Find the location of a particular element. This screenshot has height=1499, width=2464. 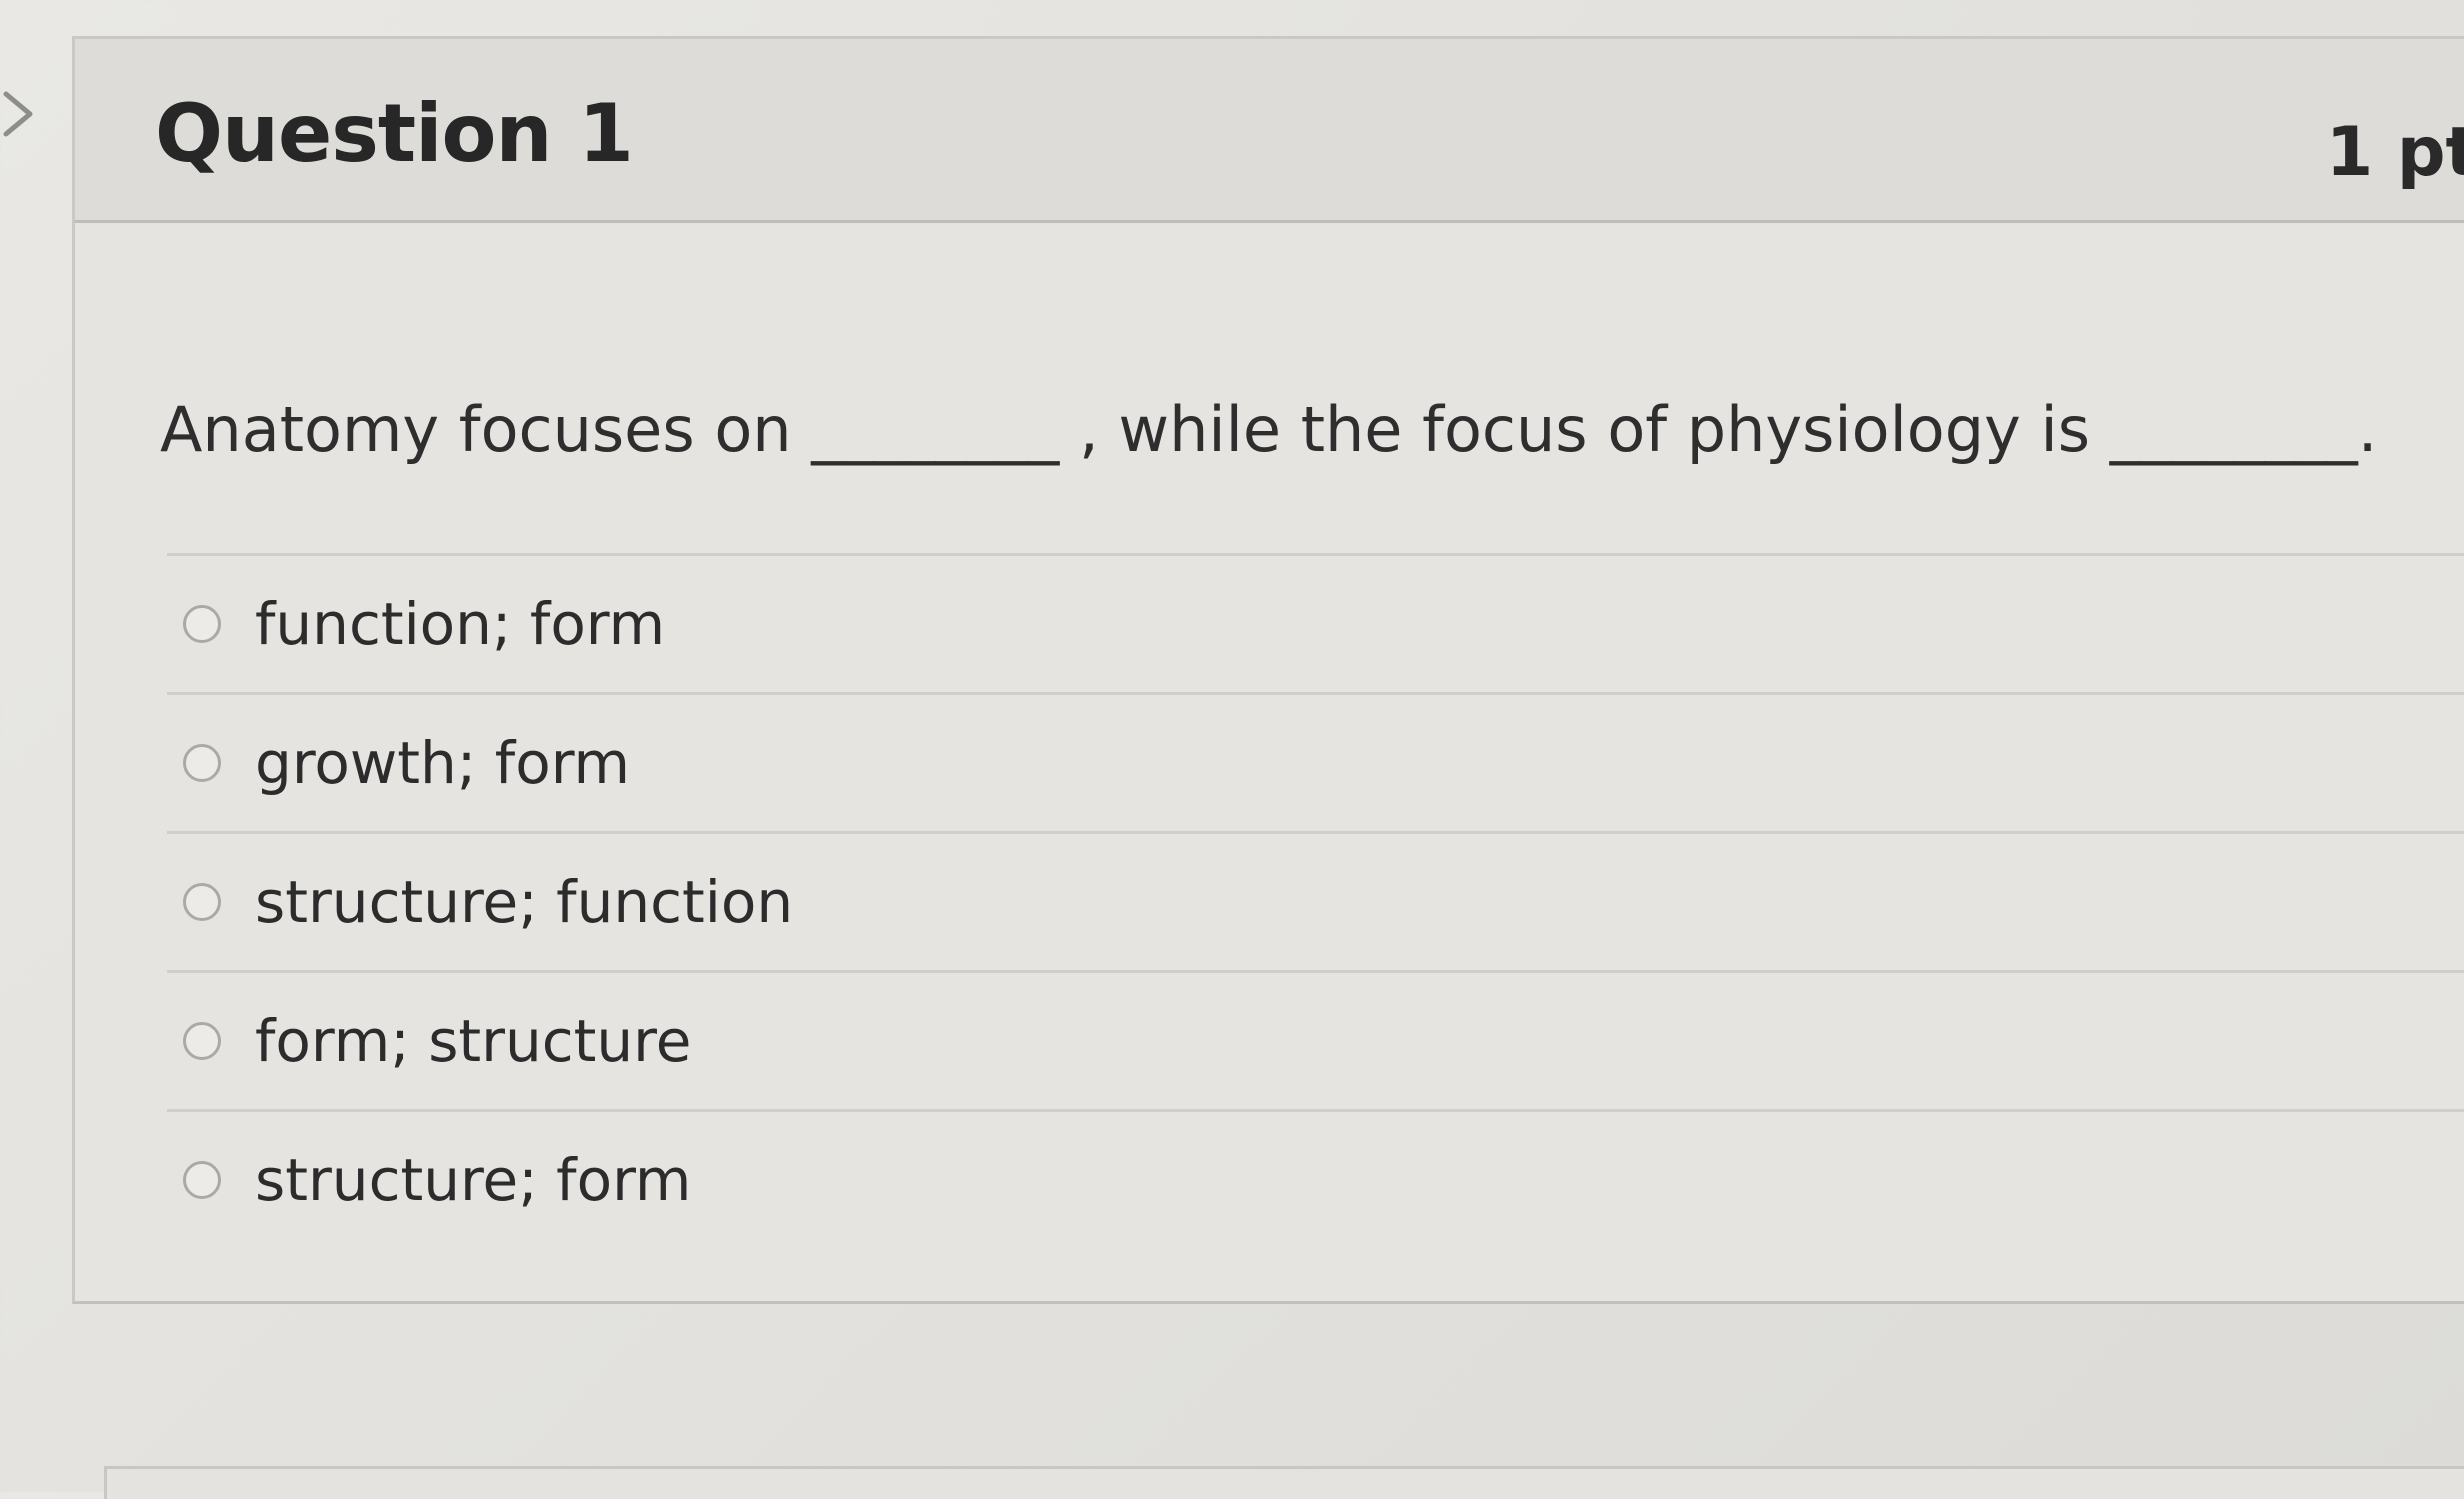

answer-option-3: structure; function is located at coordinates (1315, 902).